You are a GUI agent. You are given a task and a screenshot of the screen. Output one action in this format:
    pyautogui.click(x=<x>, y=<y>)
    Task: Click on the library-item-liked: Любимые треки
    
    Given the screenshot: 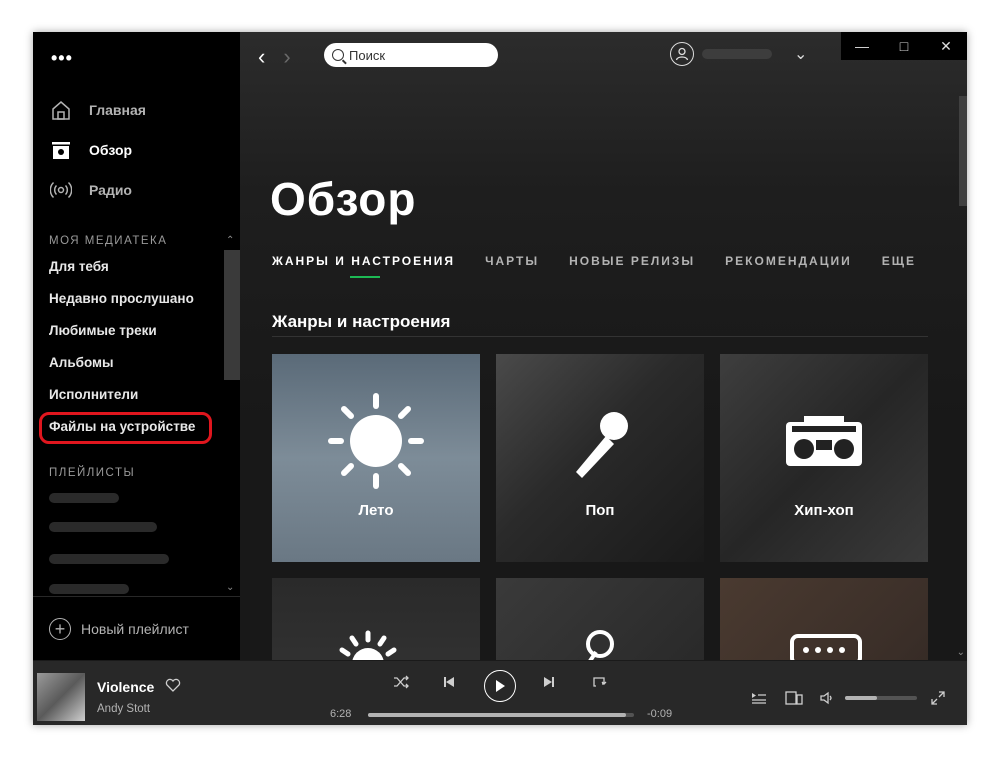 What is the action you would take?
    pyautogui.click(x=103, y=330)
    